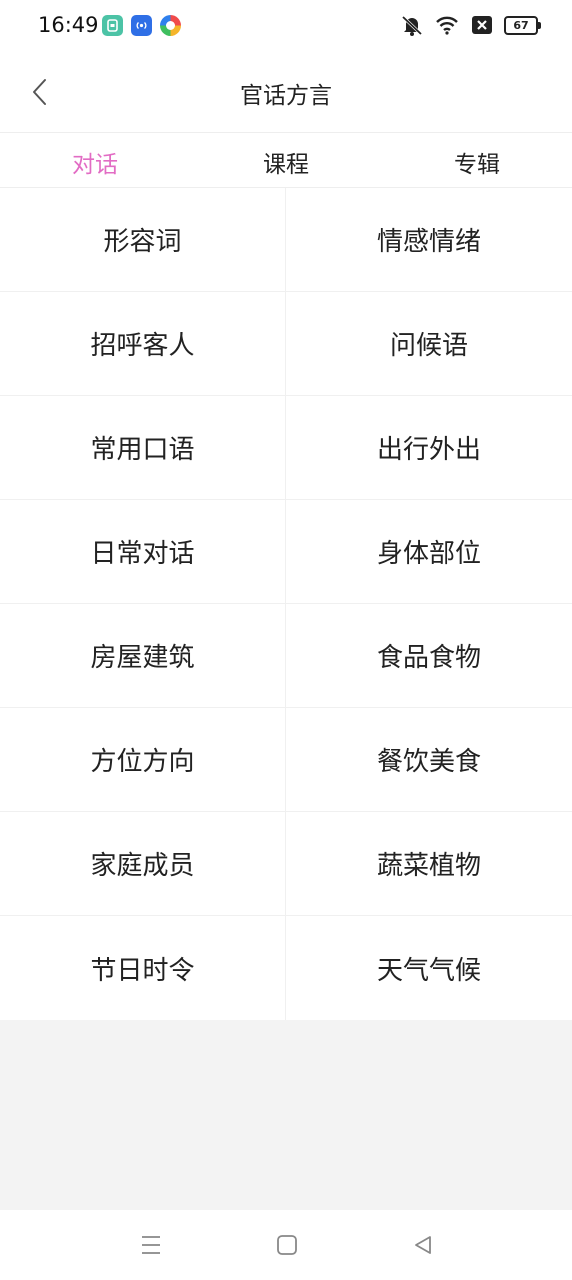 The height and width of the screenshot is (1280, 572). What do you see at coordinates (170, 25) in the screenshot?
I see `browser-app-icon` at bounding box center [170, 25].